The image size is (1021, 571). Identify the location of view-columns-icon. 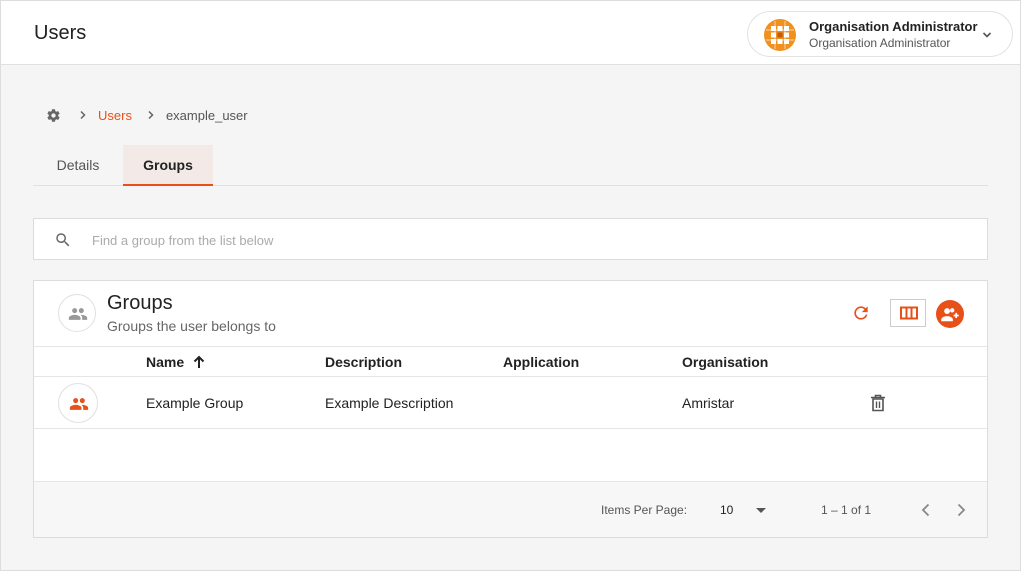
(909, 313).